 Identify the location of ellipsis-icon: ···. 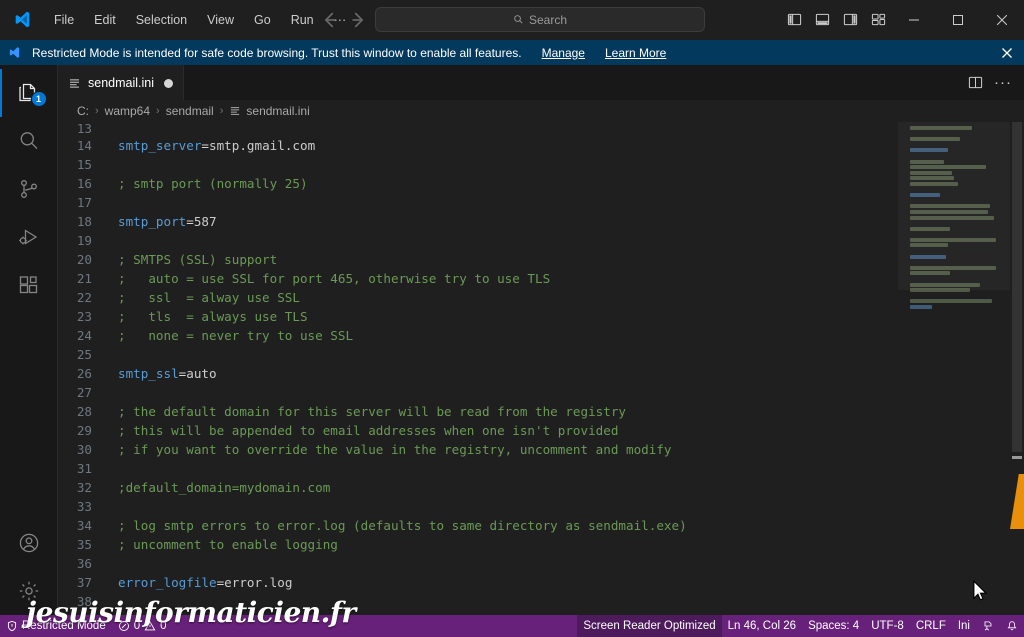
(1003, 82).